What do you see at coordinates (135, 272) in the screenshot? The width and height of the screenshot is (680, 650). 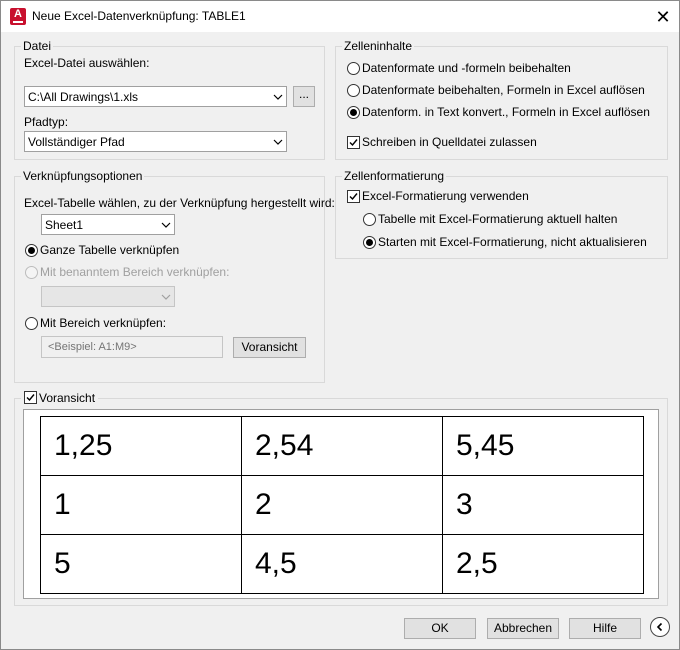 I see `named-range-label: Mit benanntem Bereich verknüpfen:` at bounding box center [135, 272].